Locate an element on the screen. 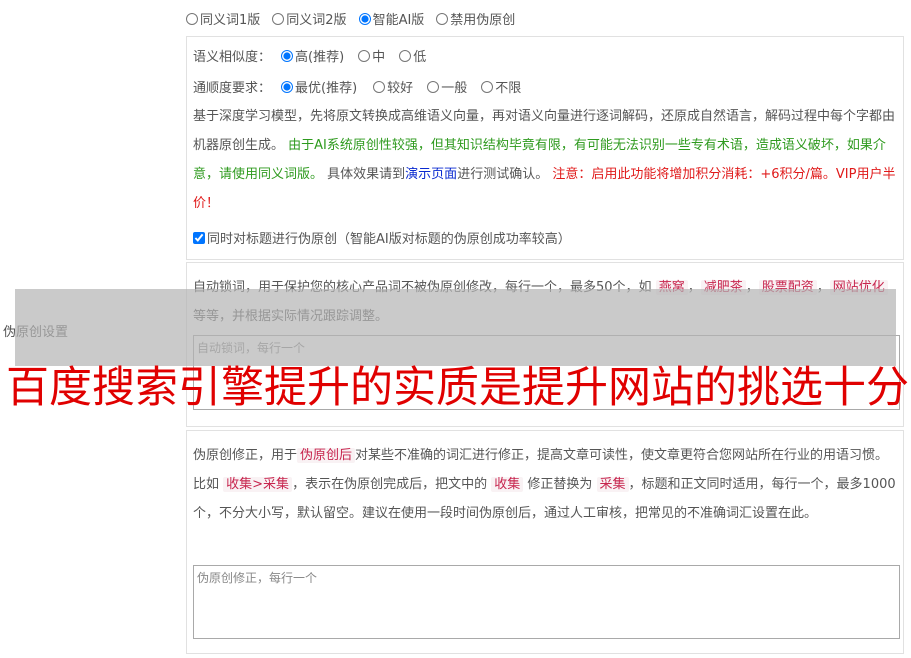 This screenshot has height=658, width=911. title-rewrite-checkbox is located at coordinates (199, 237).